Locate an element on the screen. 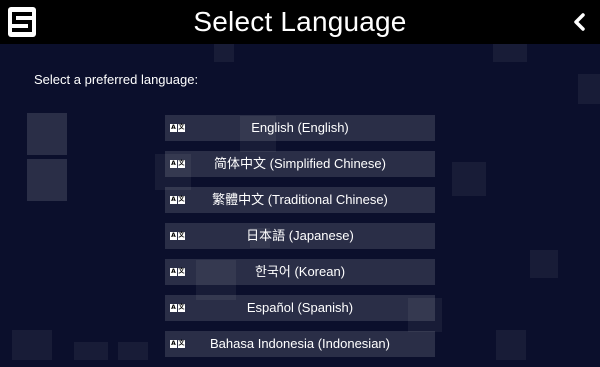  language-option-traditional-chinese: A文 繁體中文 (Traditional Chinese) is located at coordinates (300, 200).